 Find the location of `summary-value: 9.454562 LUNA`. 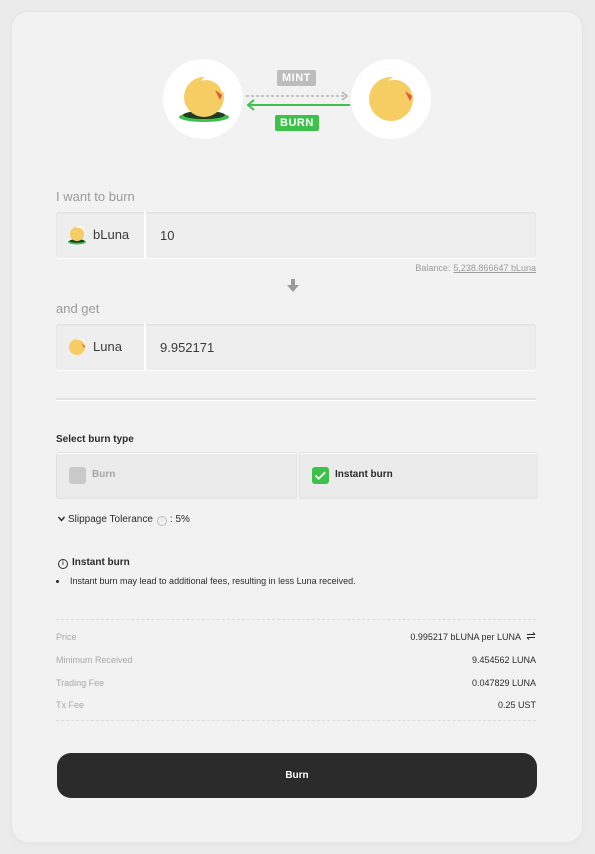

summary-value: 9.454562 LUNA is located at coordinates (503, 660).